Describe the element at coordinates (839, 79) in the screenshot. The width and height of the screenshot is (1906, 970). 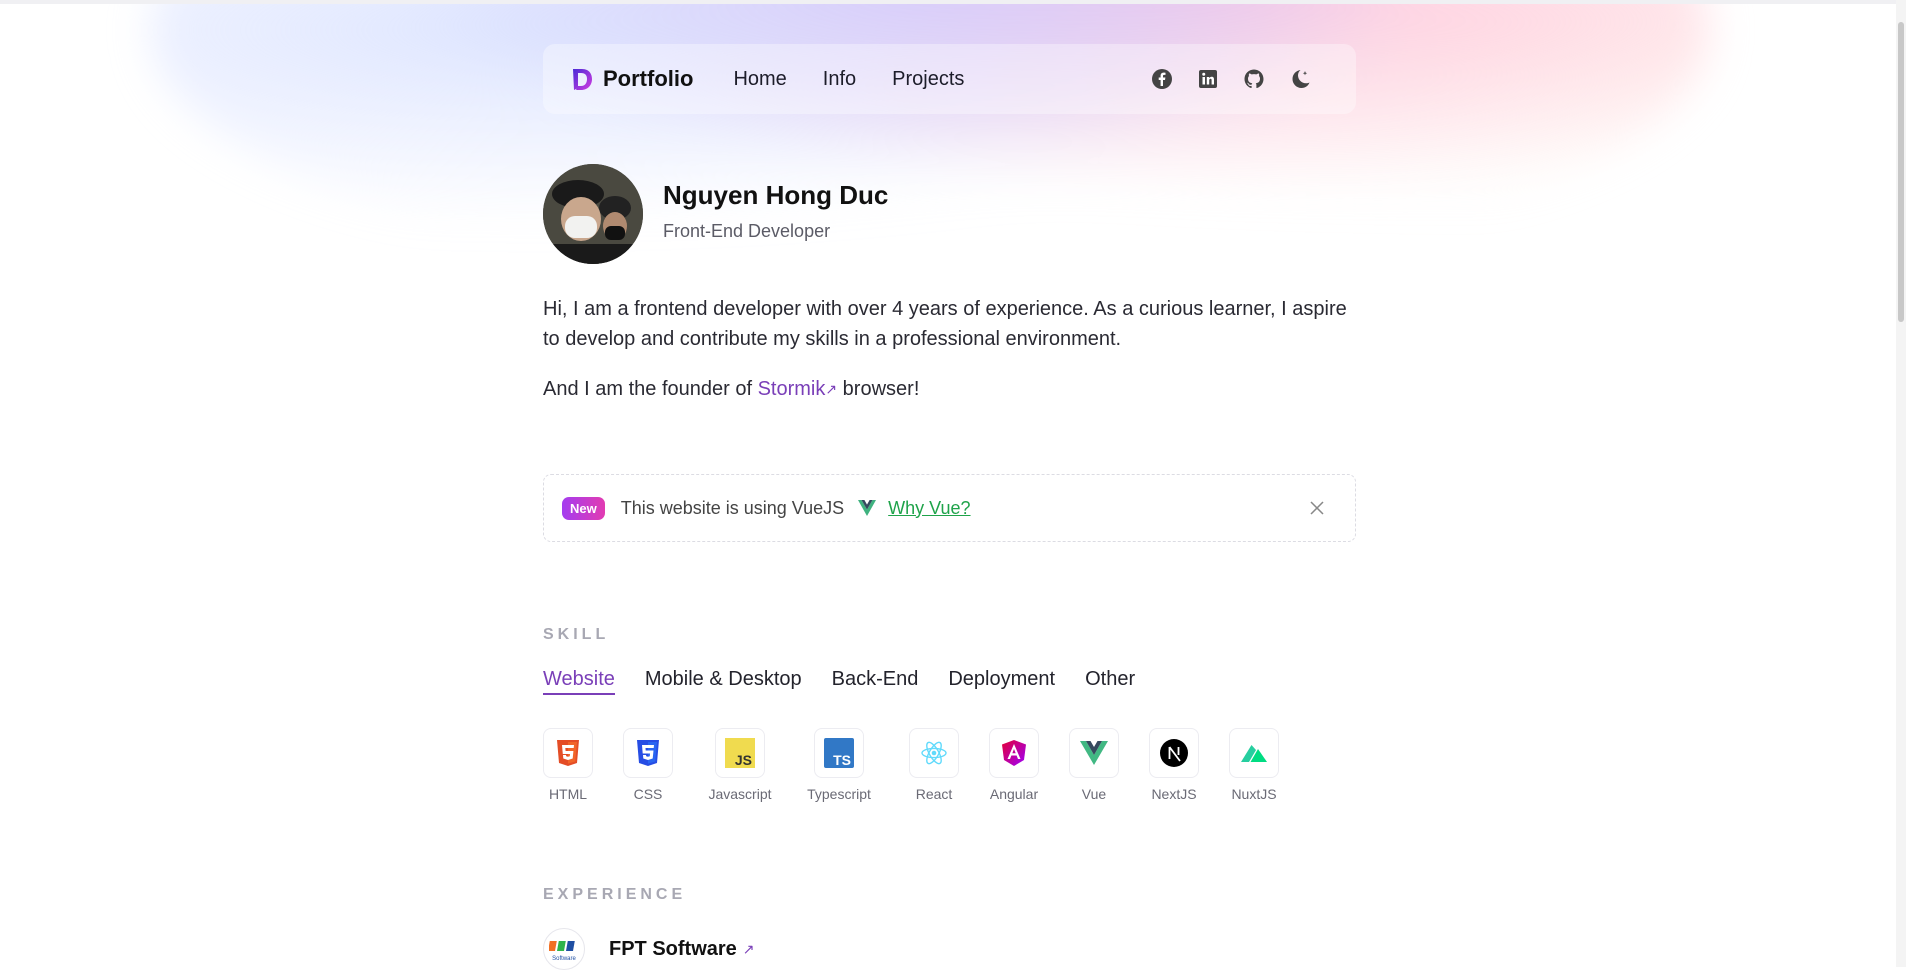
I see `nav-info: Info` at that location.